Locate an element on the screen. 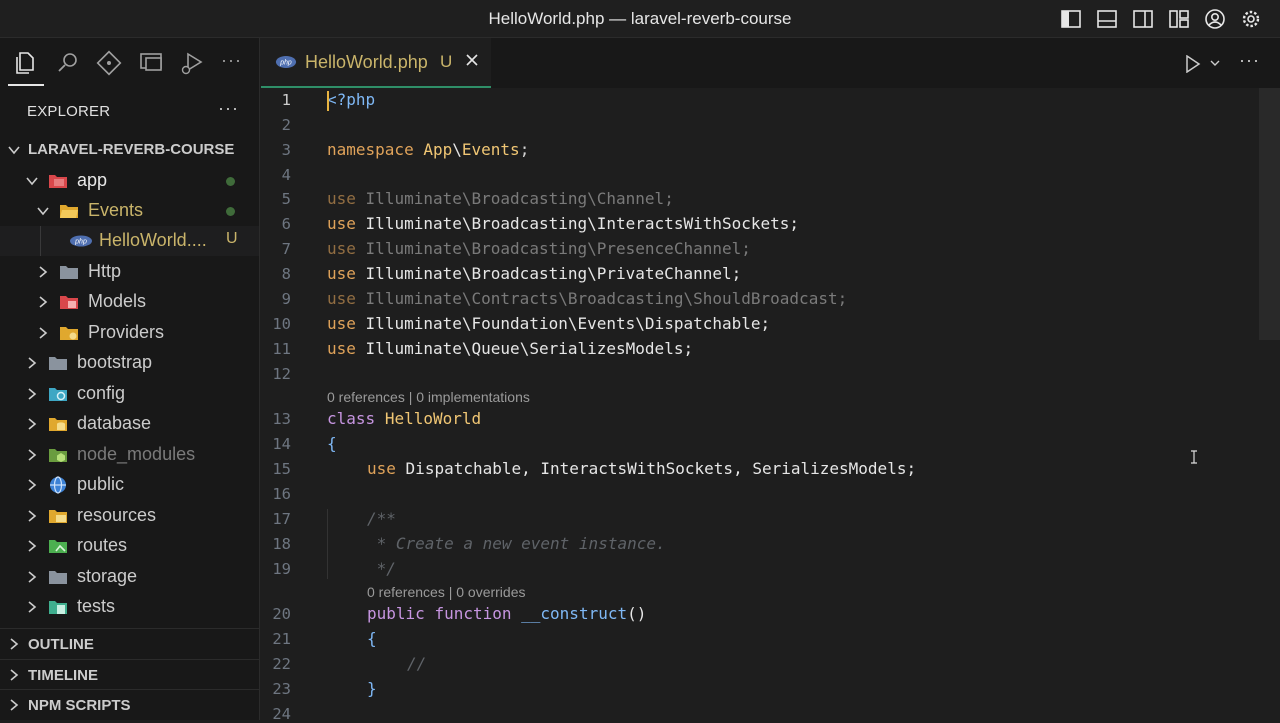 The width and height of the screenshot is (1280, 723). node-modules-folder-icon is located at coordinates (58, 455).